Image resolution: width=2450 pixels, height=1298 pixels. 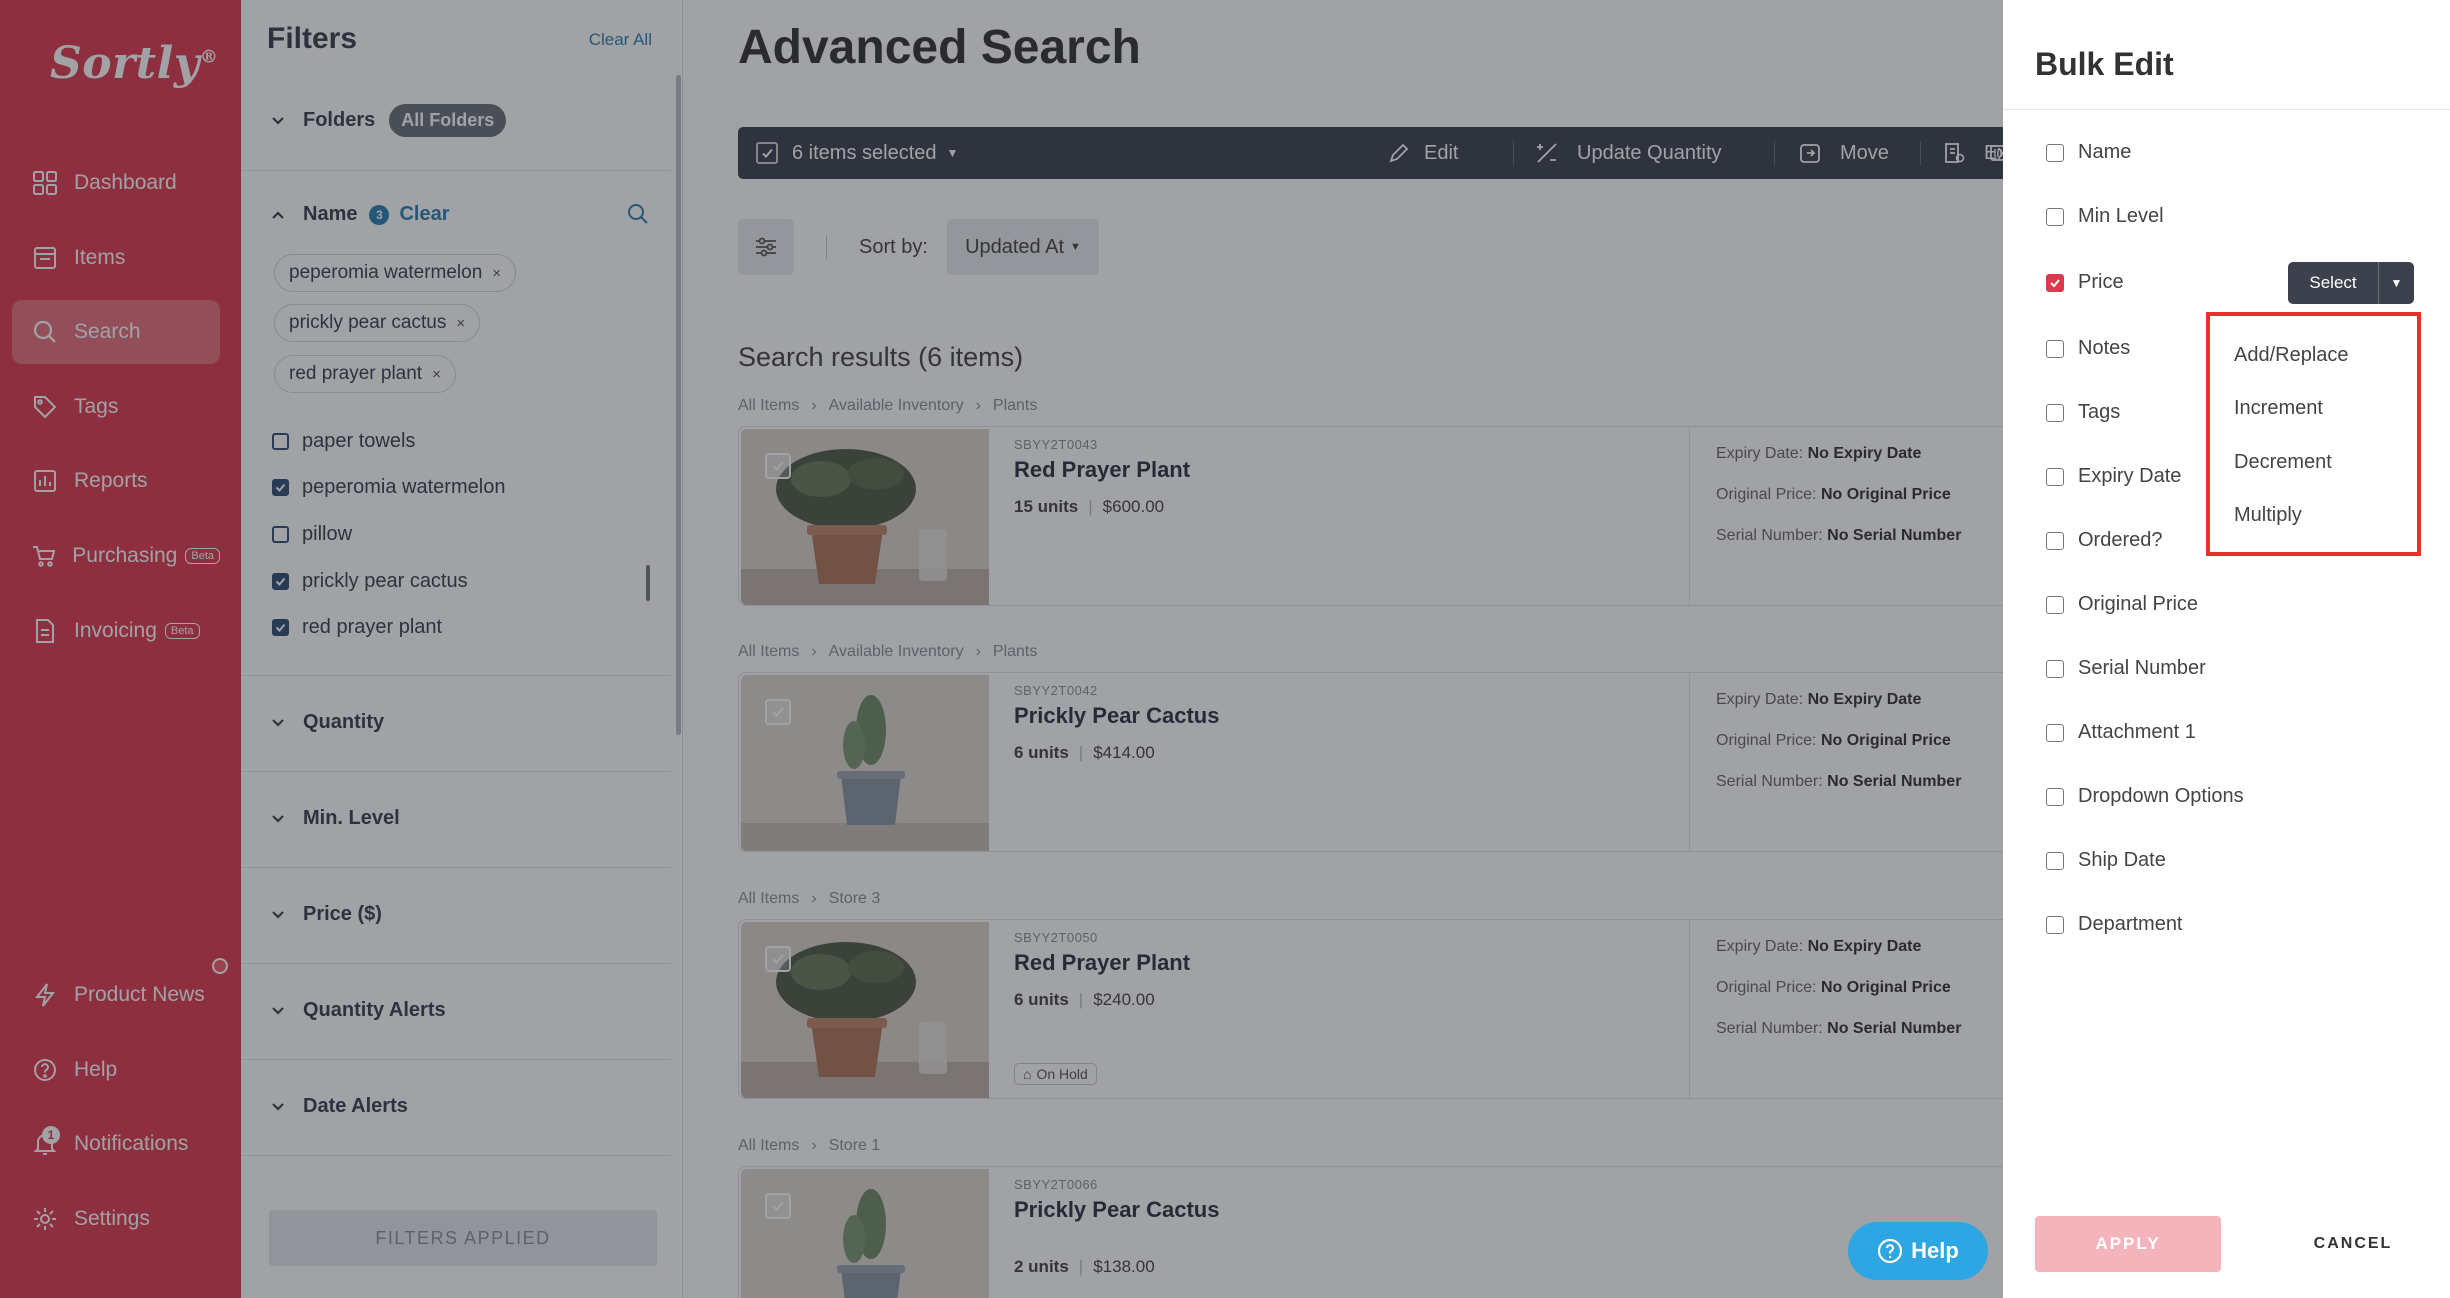 What do you see at coordinates (855, 898) in the screenshot?
I see `breadcrumb-item: Store 3` at bounding box center [855, 898].